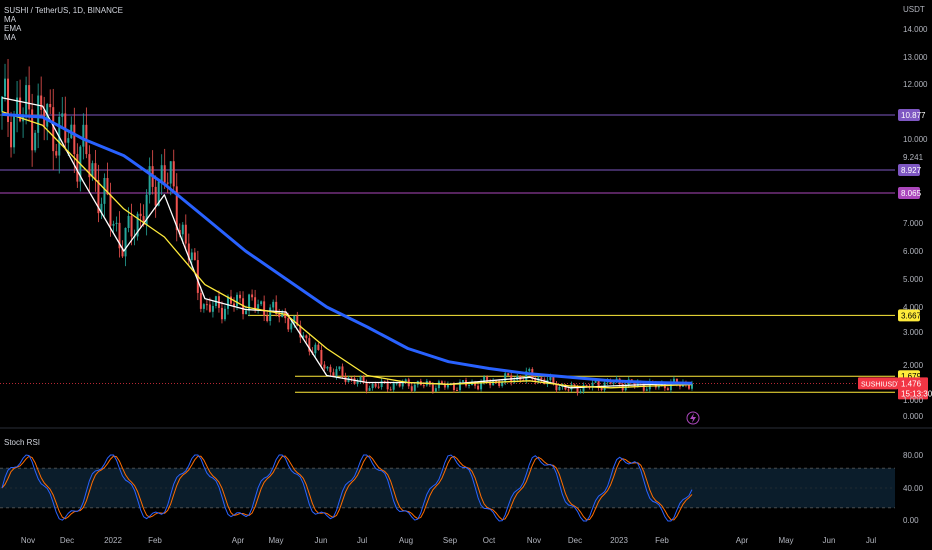  Describe the element at coordinates (22, 442) in the screenshot. I see `stoch-rsi-label: Stoch RSI` at that location.